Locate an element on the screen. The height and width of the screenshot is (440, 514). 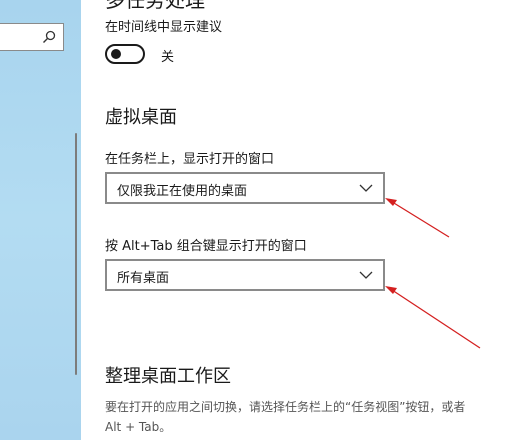
snap-description-line2: Alt + Tab。 is located at coordinates (138, 427).